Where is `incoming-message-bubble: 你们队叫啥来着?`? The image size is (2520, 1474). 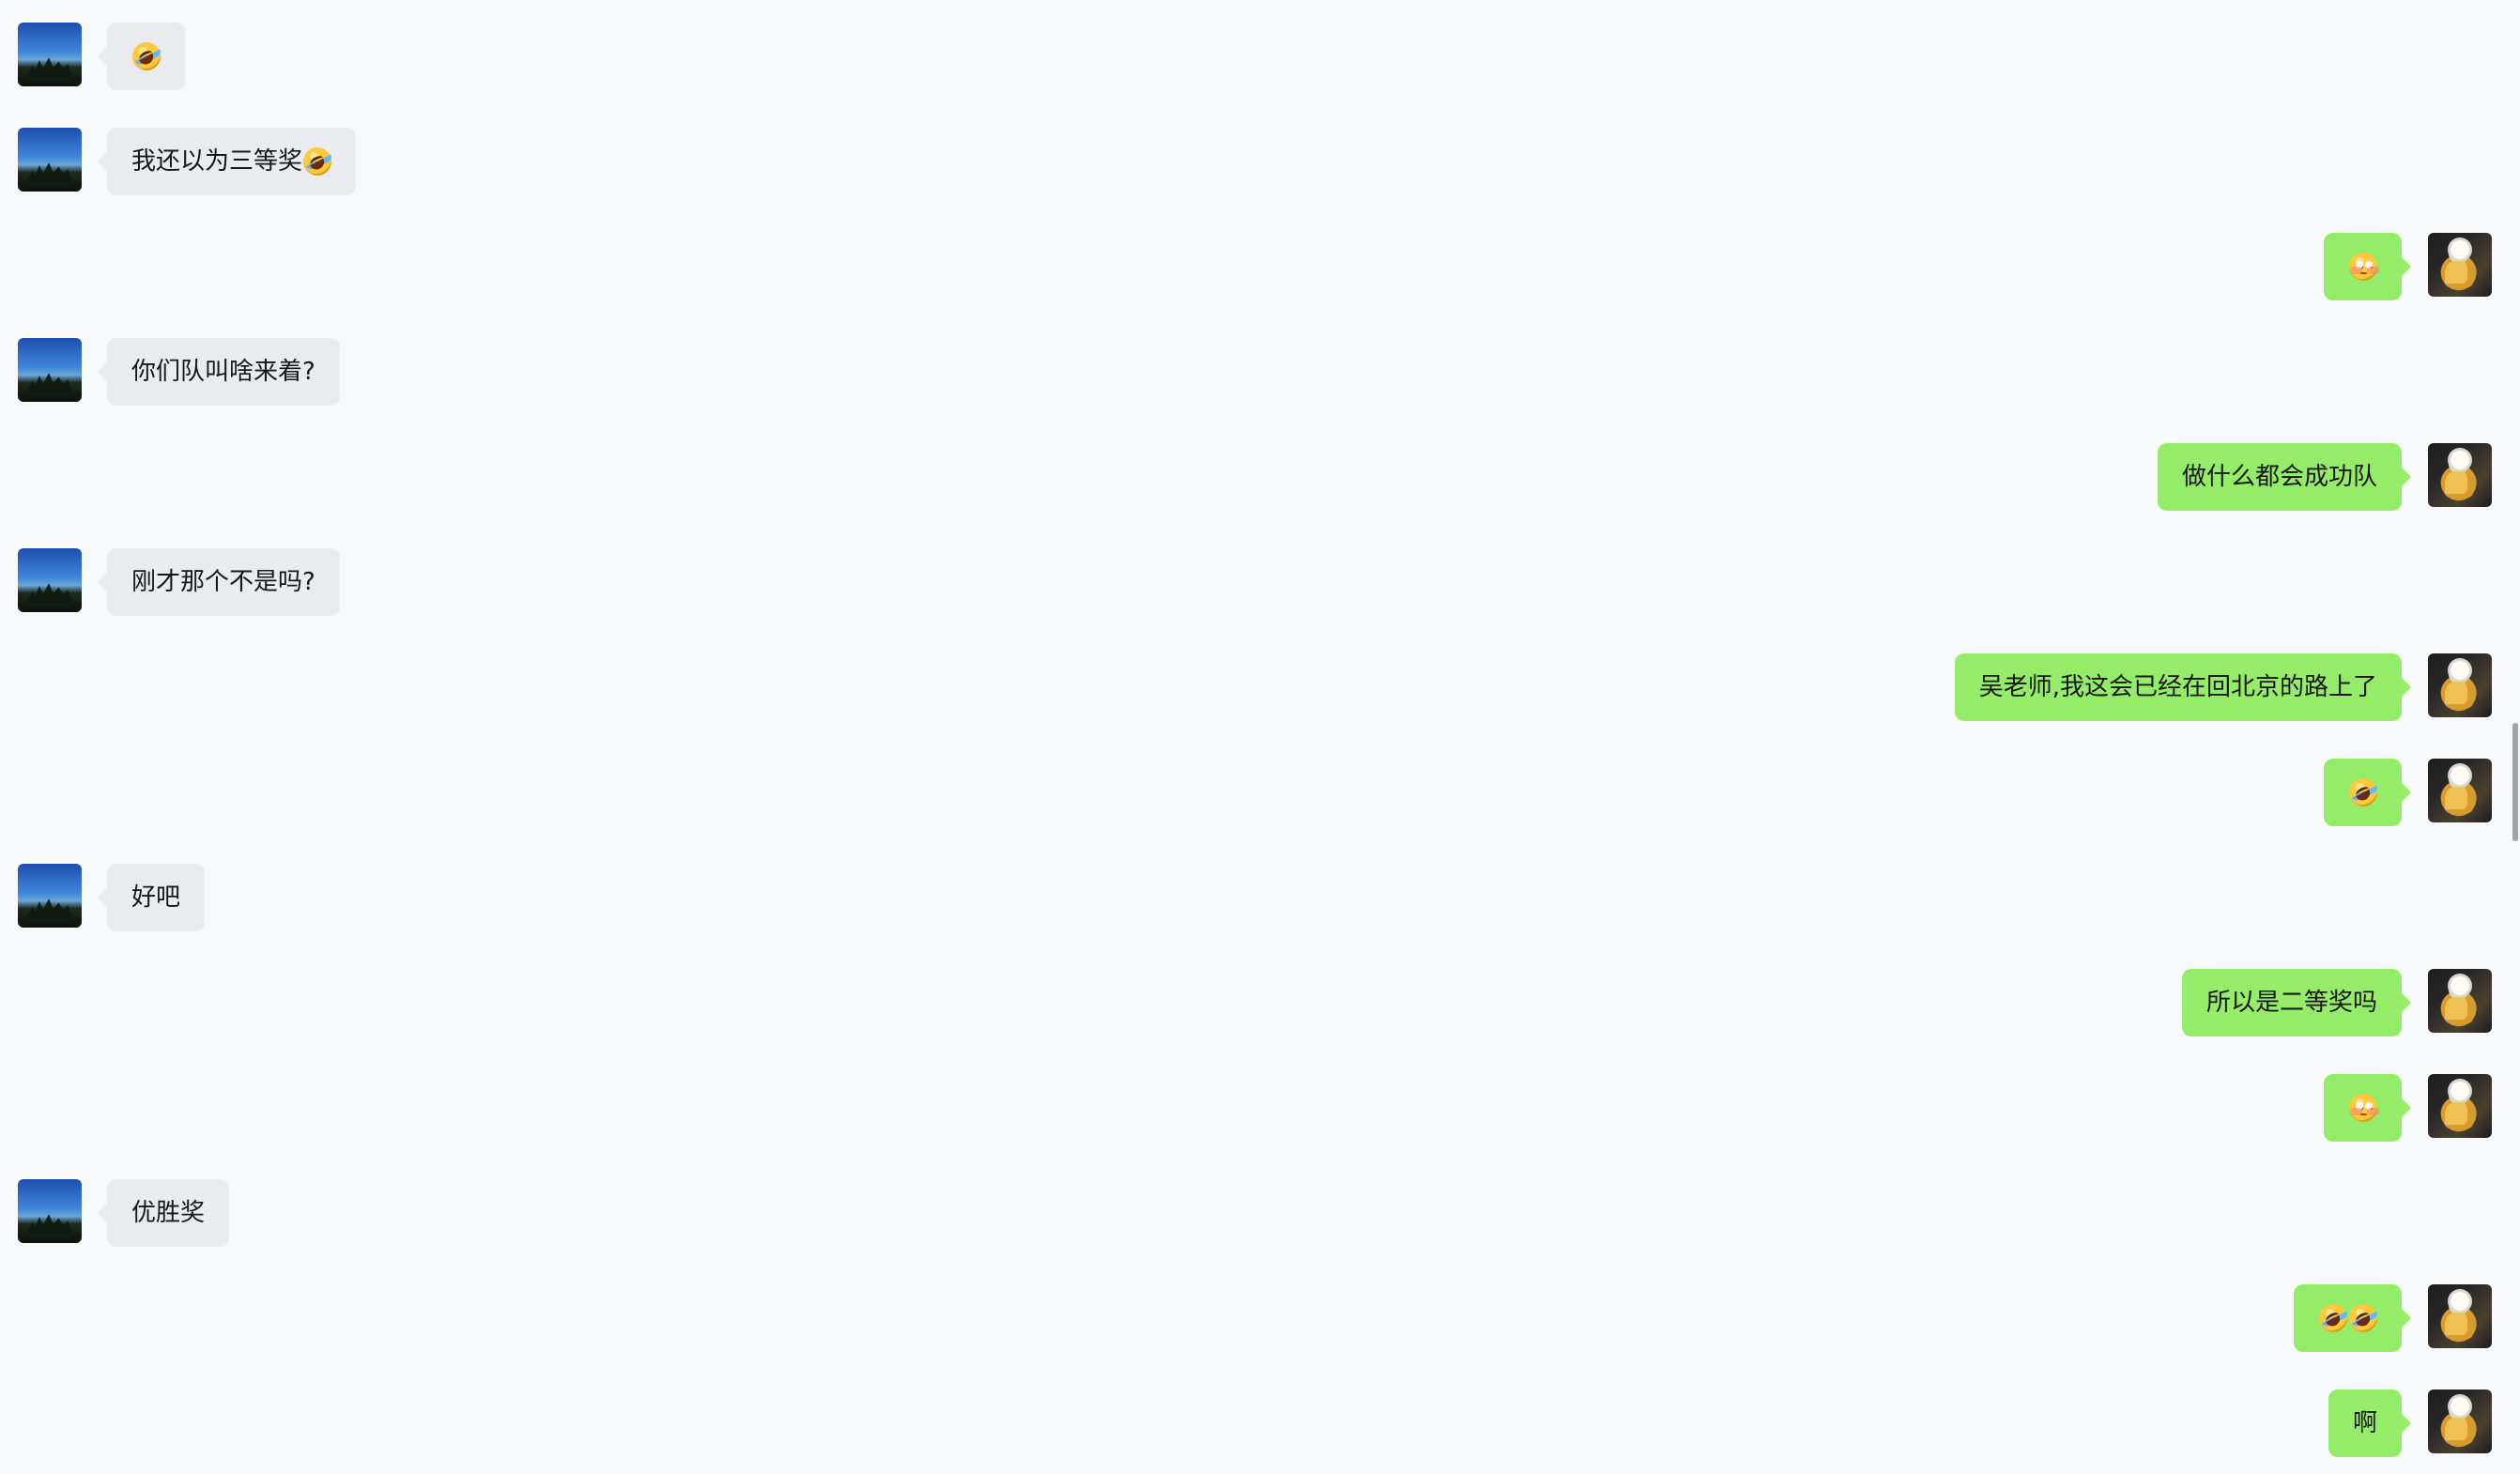 incoming-message-bubble: 你们队叫啥来着? is located at coordinates (219, 372).